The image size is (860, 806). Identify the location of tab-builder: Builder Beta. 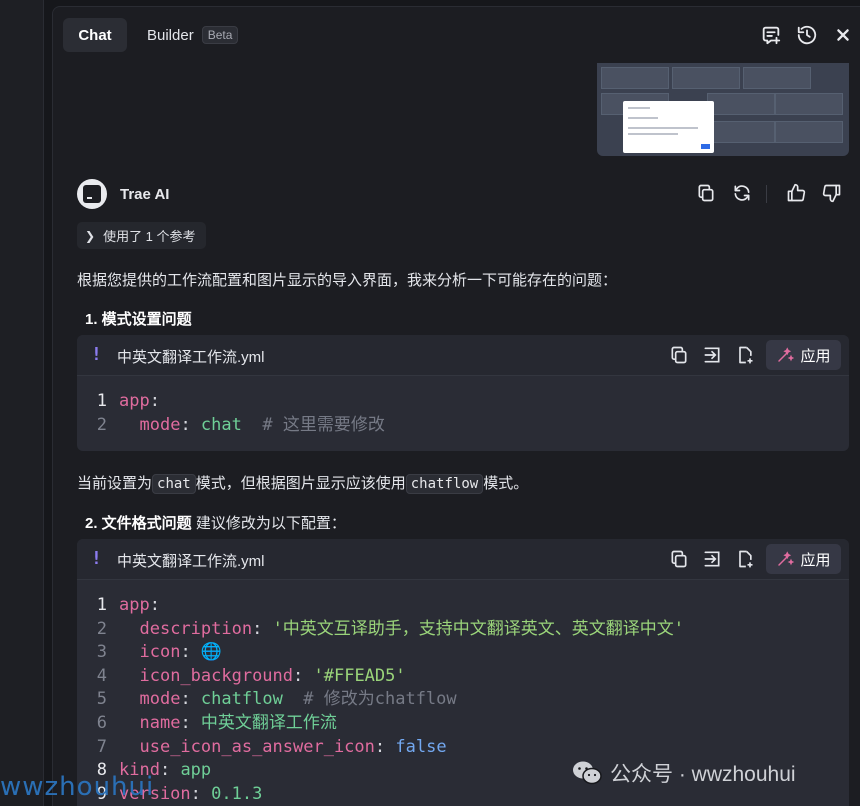
(193, 35).